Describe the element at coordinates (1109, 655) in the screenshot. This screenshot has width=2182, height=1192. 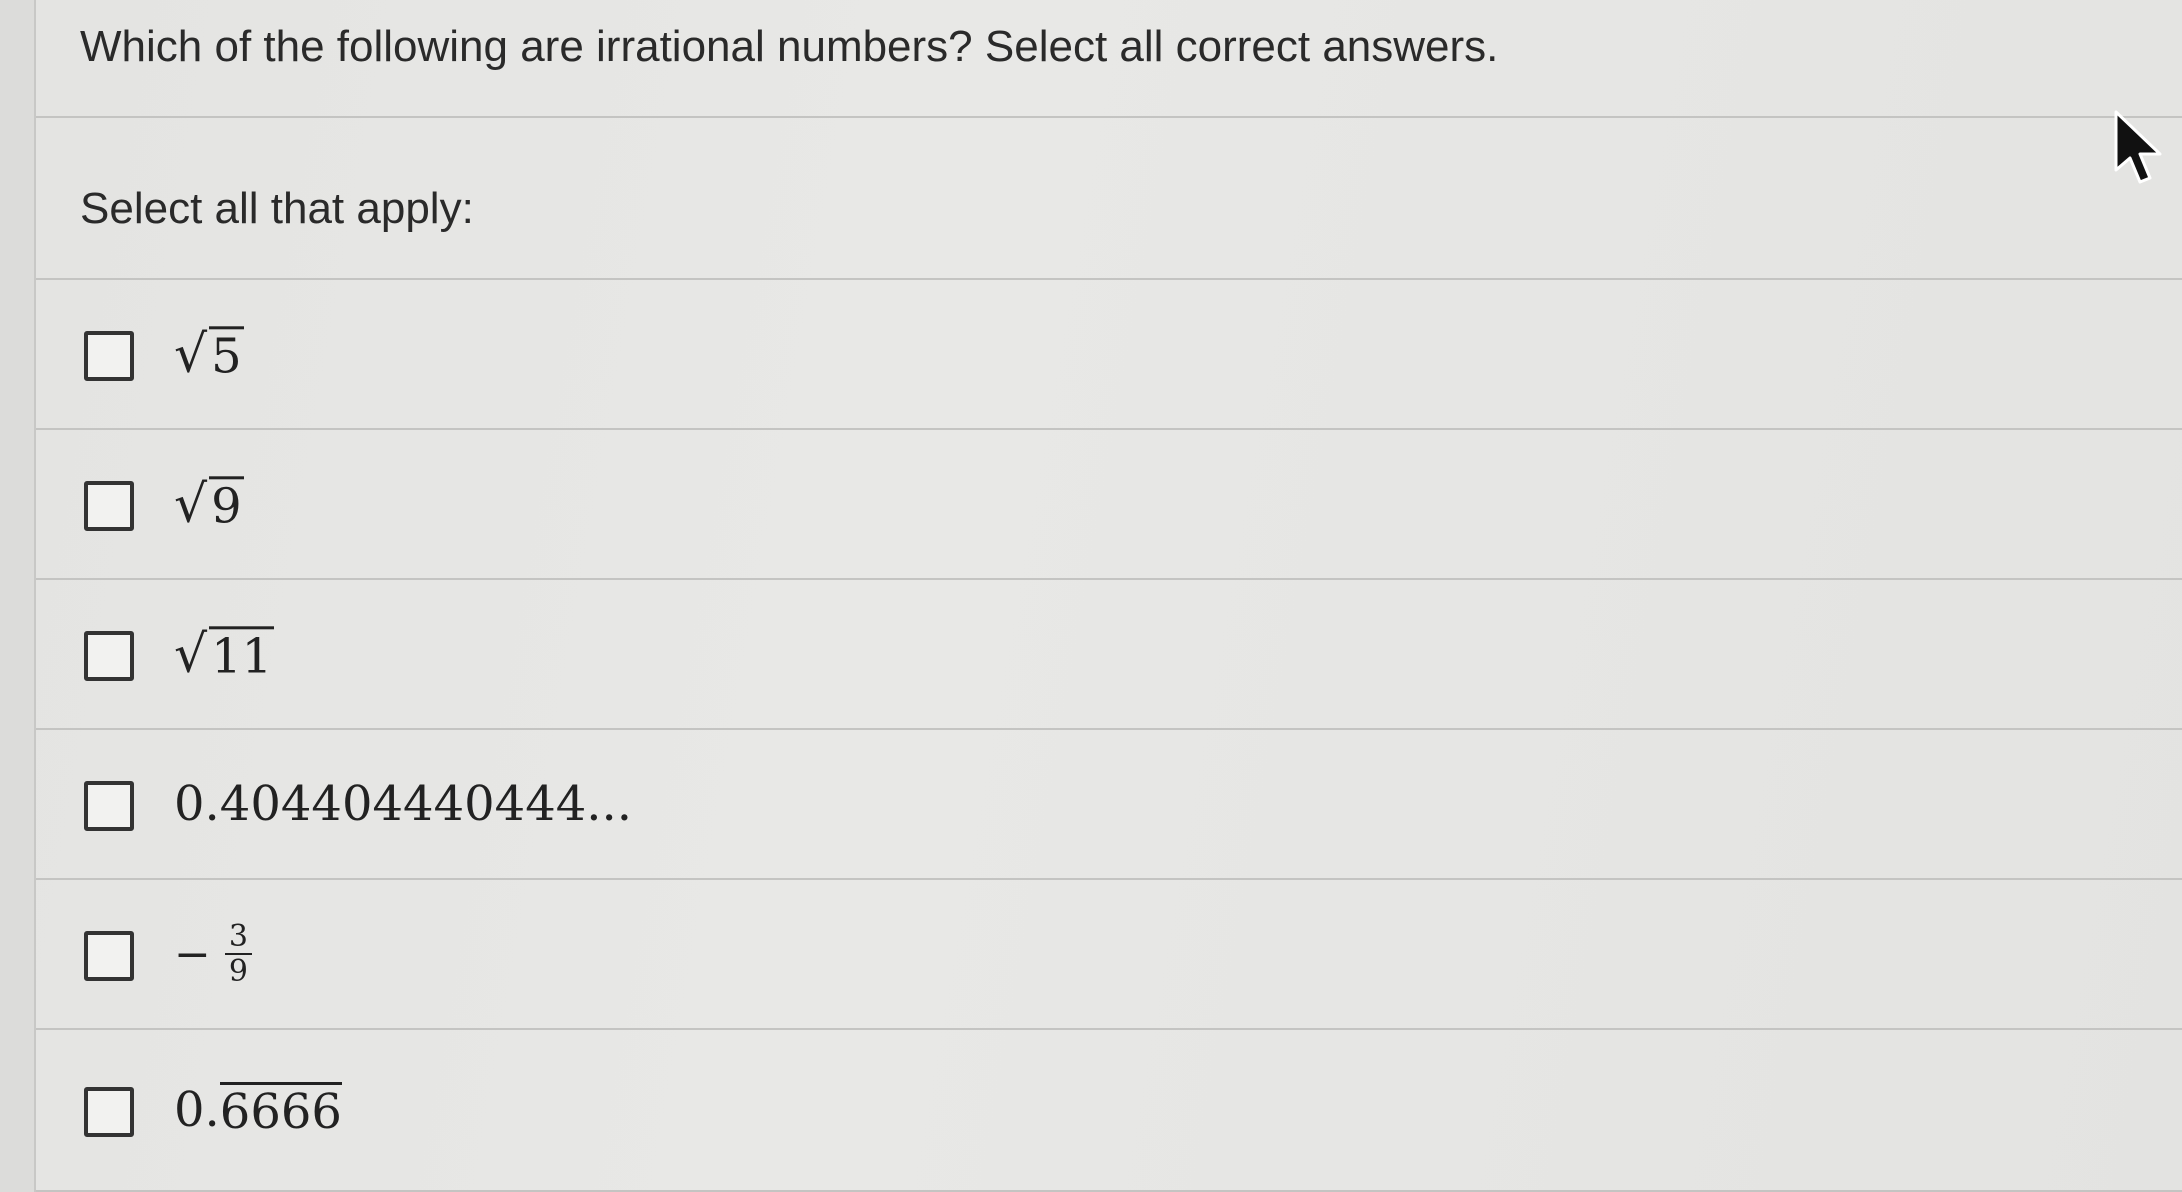
I see `option-sqrt-11: √ 11` at that location.